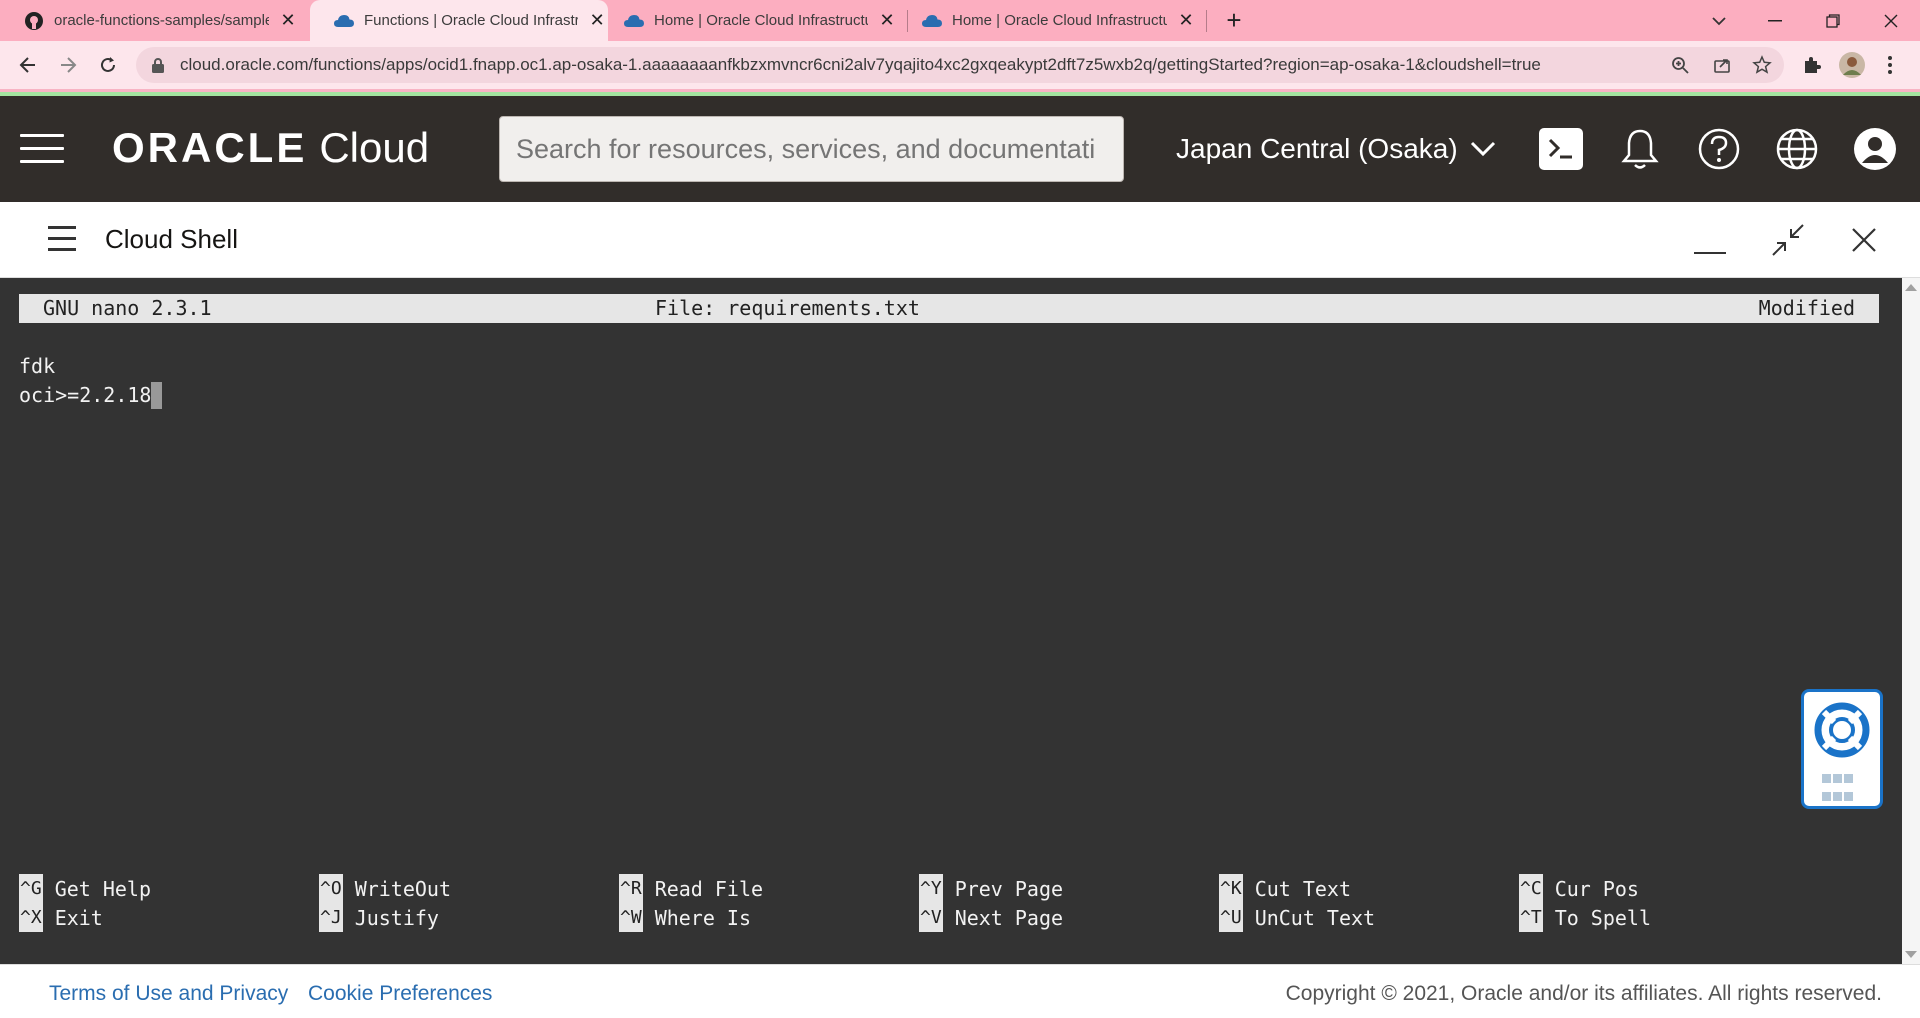 The height and width of the screenshot is (1018, 1920). Describe the element at coordinates (34, 21) in the screenshot. I see `github-icon` at that location.